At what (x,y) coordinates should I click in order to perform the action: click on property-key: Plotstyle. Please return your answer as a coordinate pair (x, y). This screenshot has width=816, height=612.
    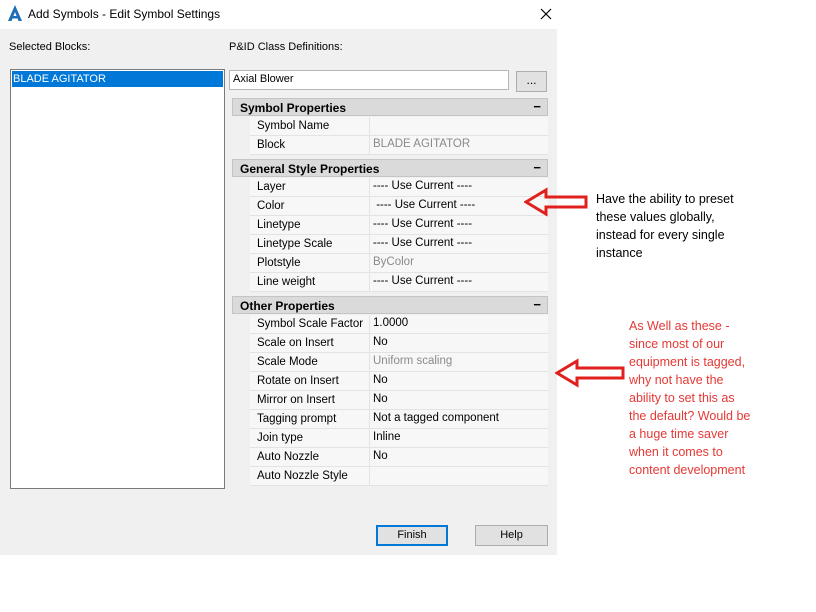
    Looking at the image, I should click on (279, 263).